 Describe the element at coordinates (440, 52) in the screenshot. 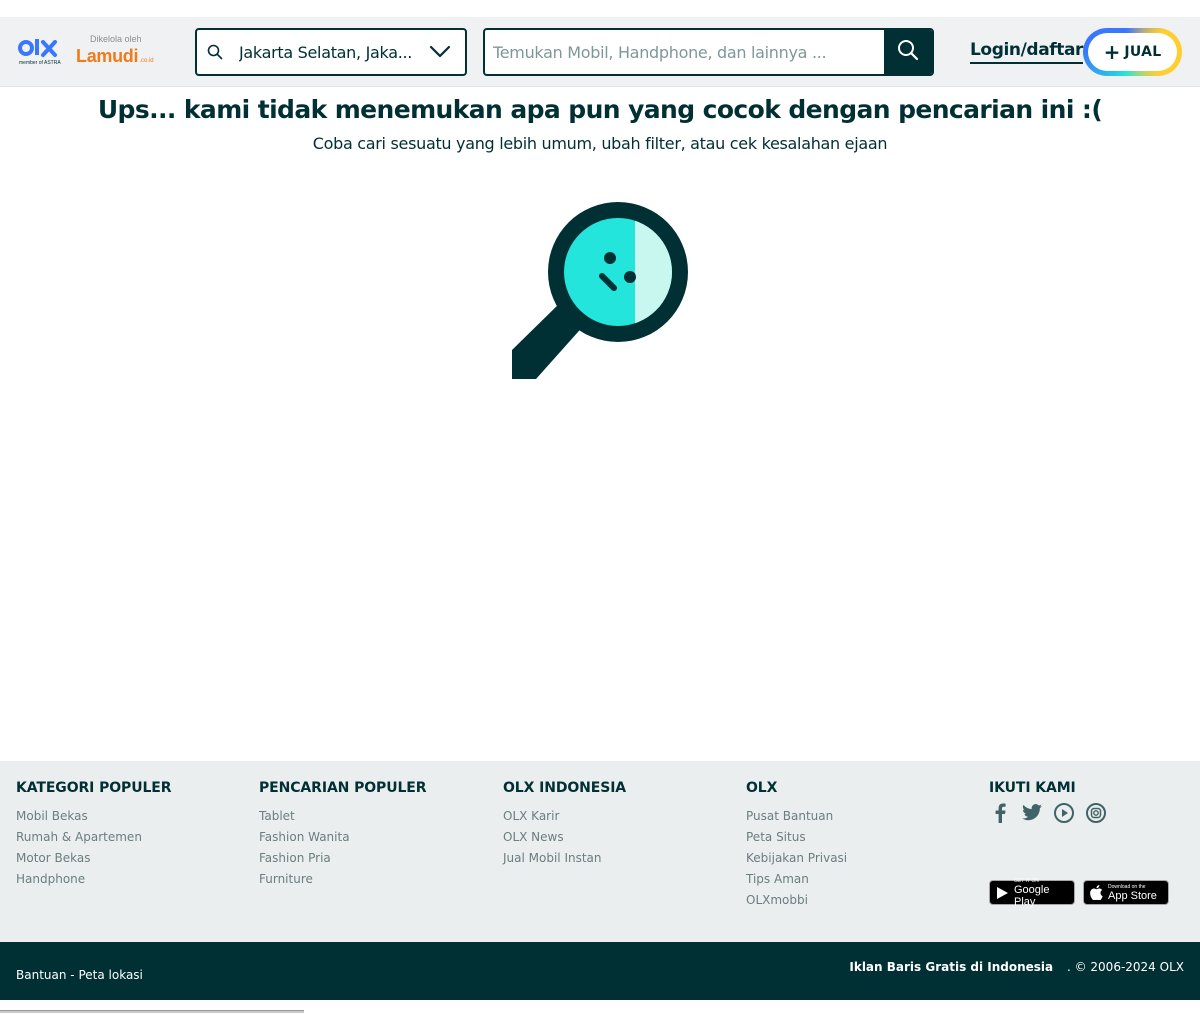

I see `chevron-down-icon` at that location.